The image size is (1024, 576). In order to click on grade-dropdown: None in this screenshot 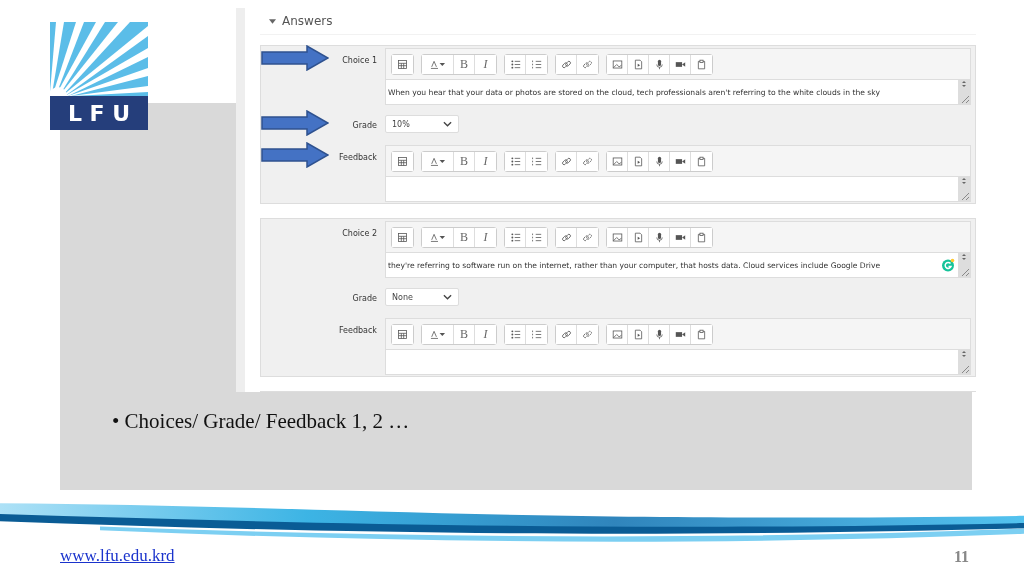, I will do `click(422, 297)`.